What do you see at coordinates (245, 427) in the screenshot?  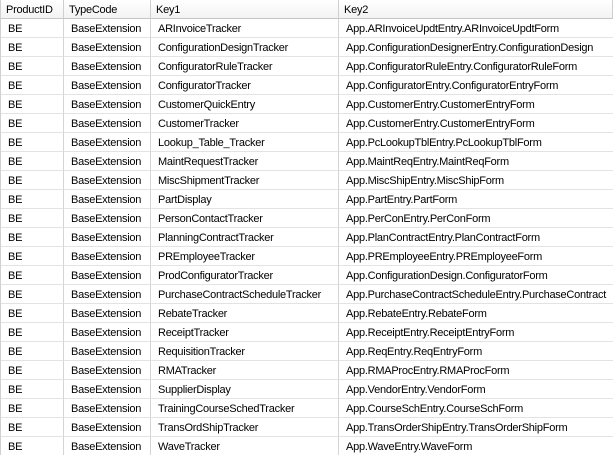 I see `cell-key1: TransOrdShipTracker` at bounding box center [245, 427].